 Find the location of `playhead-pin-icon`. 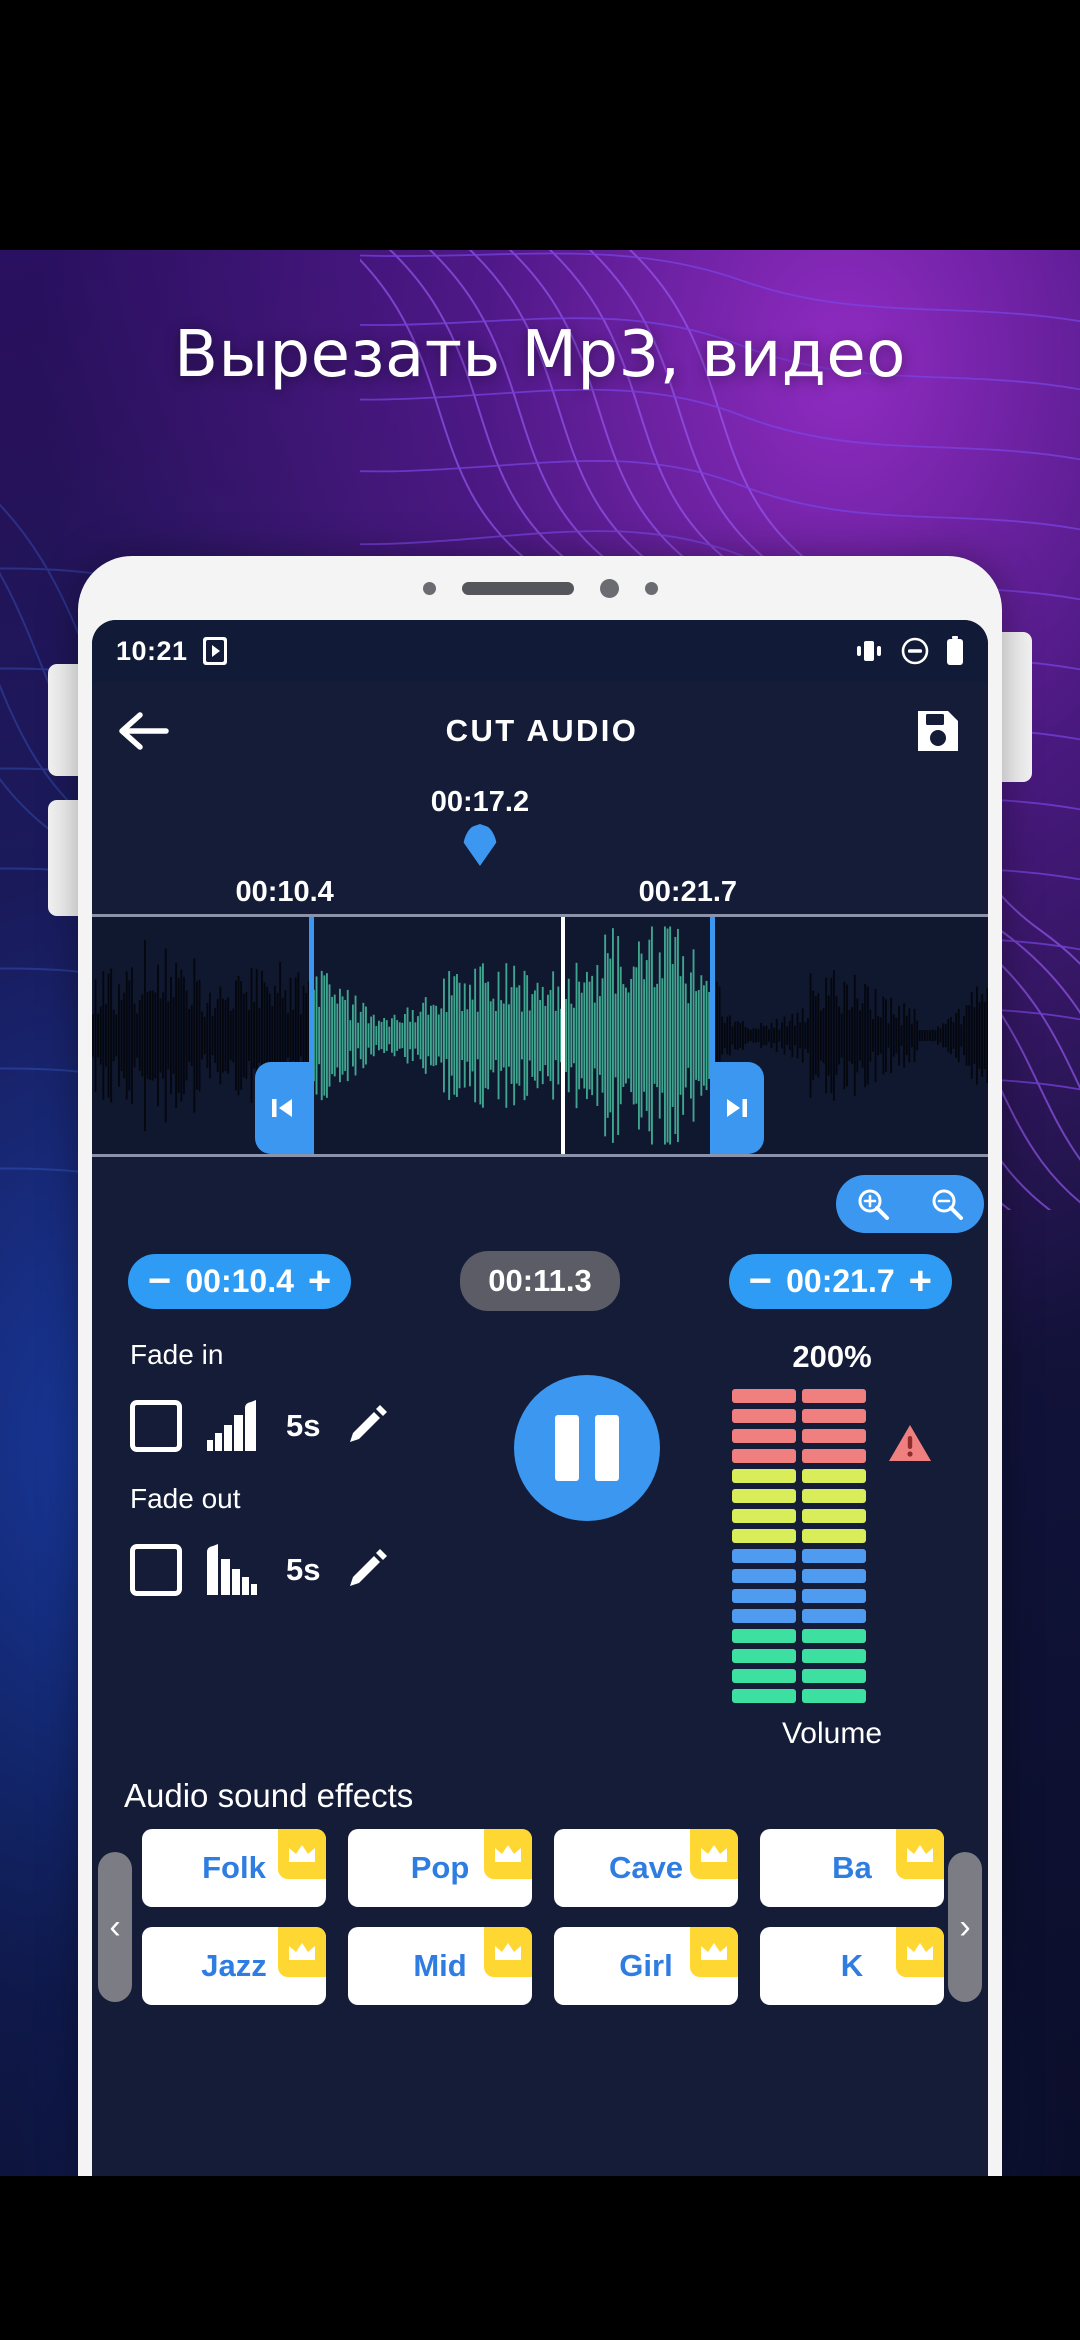

playhead-pin-icon is located at coordinates (479, 845).